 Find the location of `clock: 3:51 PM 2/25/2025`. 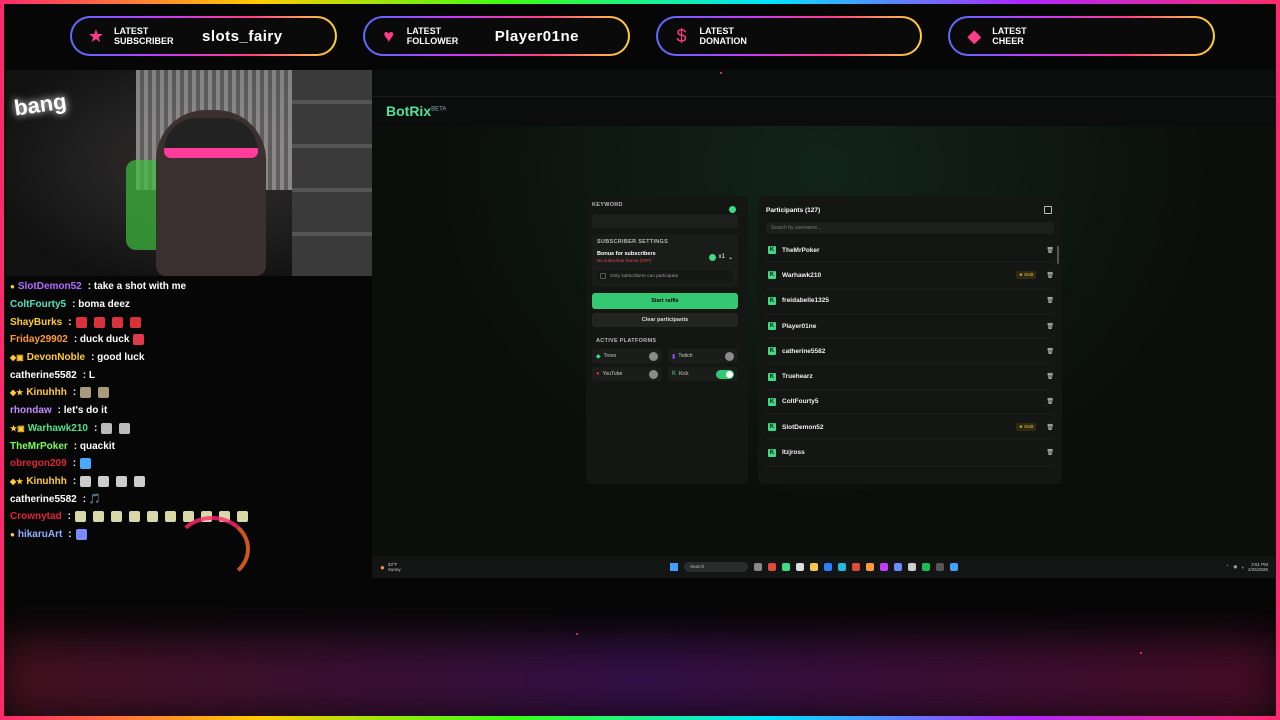

clock: 3:51 PM 2/25/2025 is located at coordinates (1258, 567).